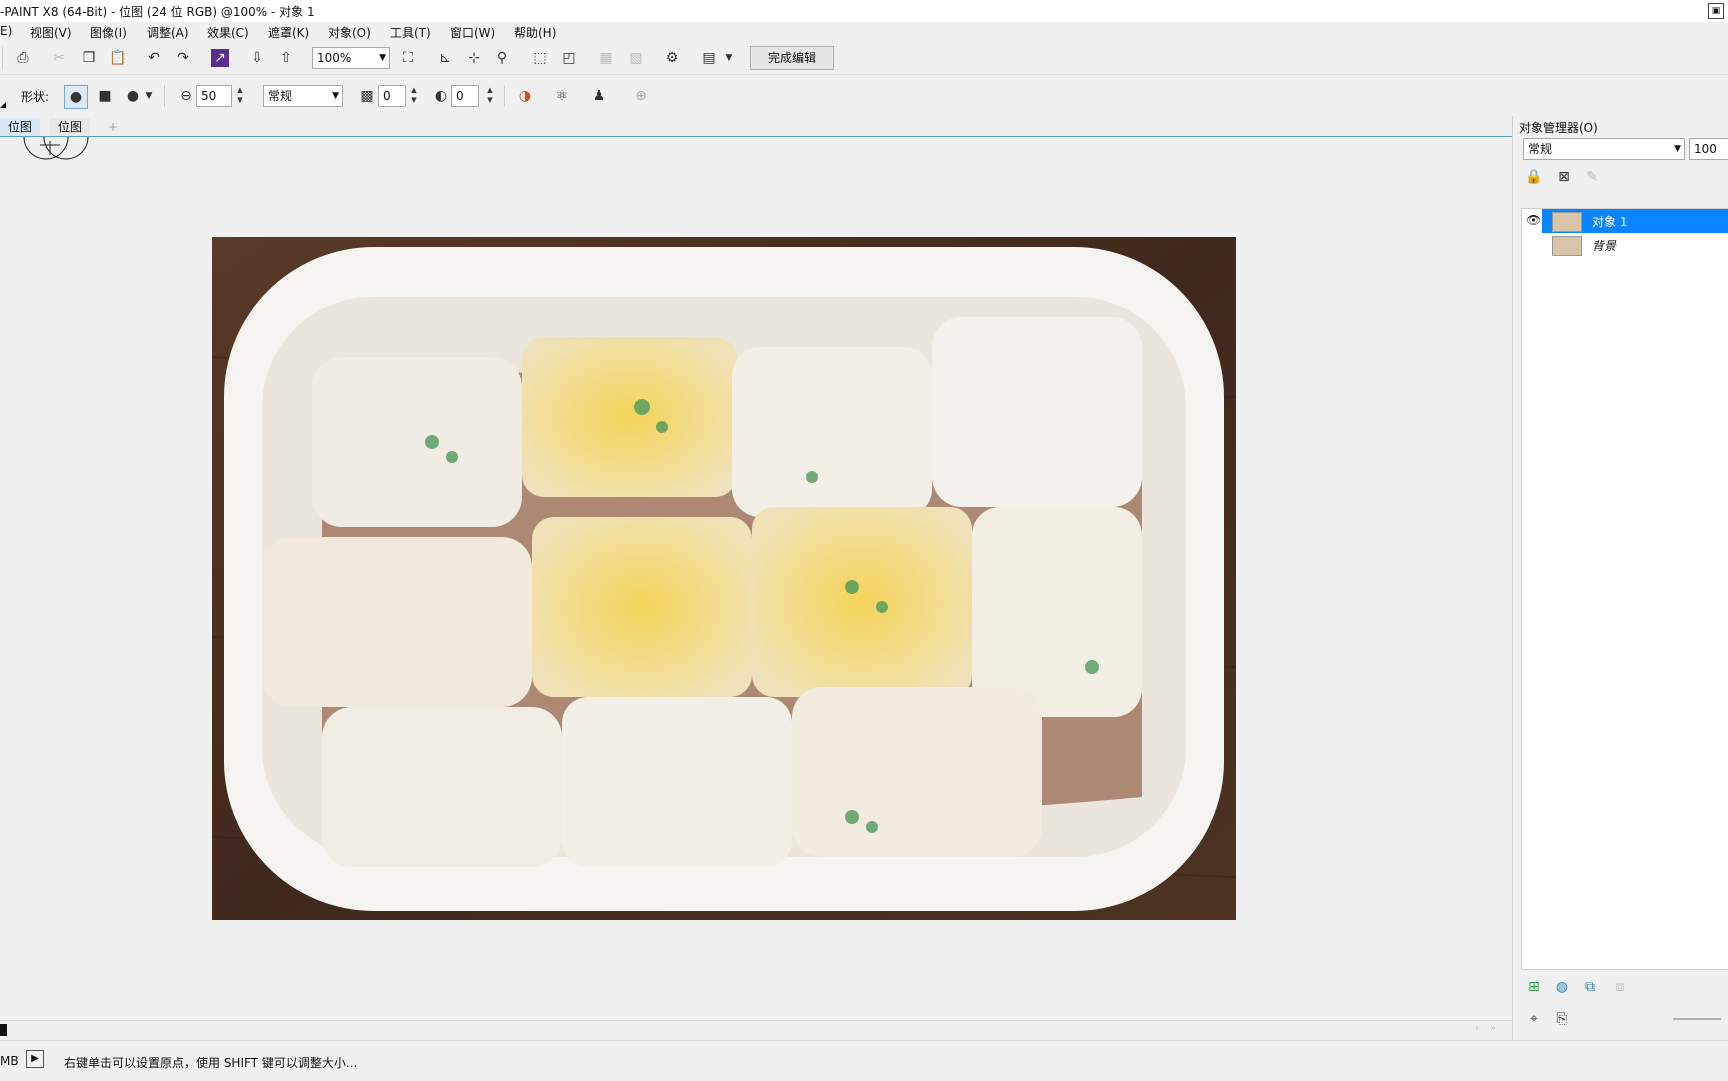 The image size is (1728, 1081). I want to click on nib-size-icon: ⊖, so click(186, 96).